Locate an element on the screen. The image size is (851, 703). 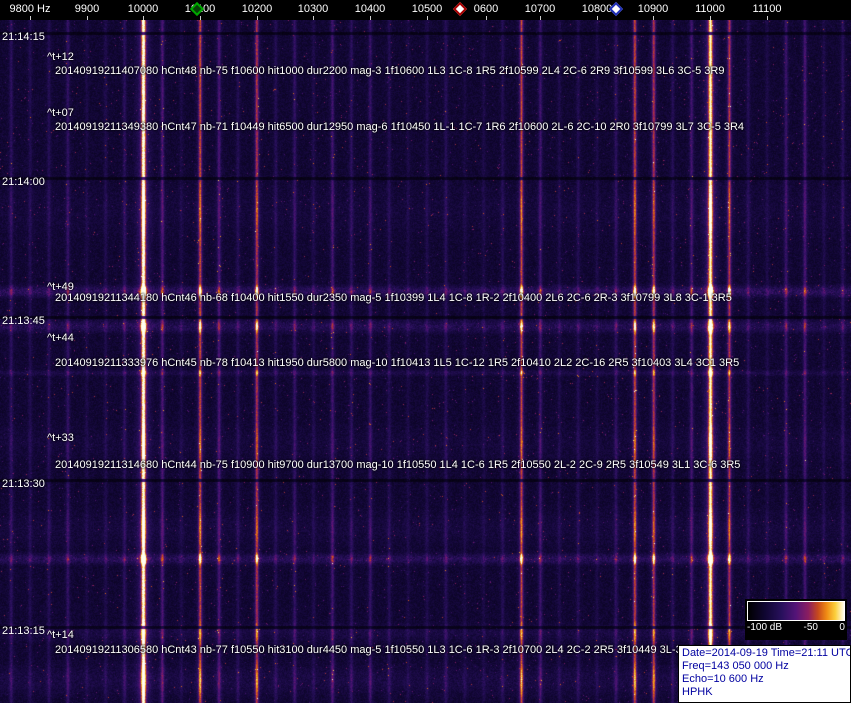
colorbar-labels: -100 dB -50 0 is located at coordinates (796, 627).